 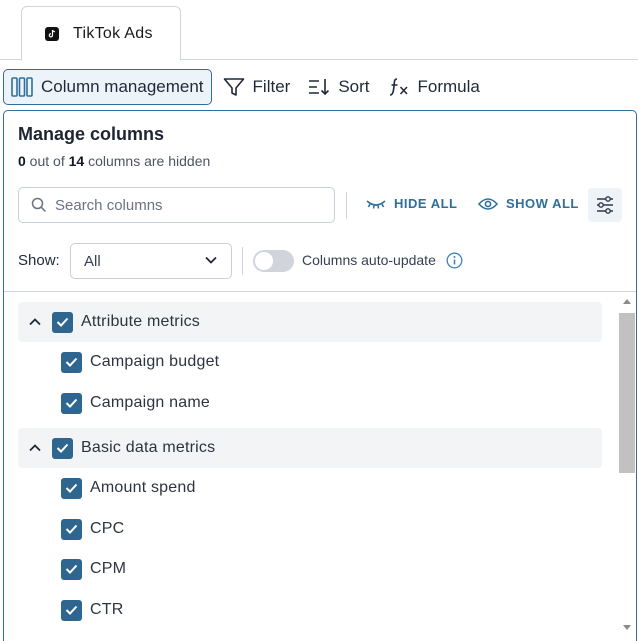 I want to click on filter-label: Filter, so click(x=271, y=86).